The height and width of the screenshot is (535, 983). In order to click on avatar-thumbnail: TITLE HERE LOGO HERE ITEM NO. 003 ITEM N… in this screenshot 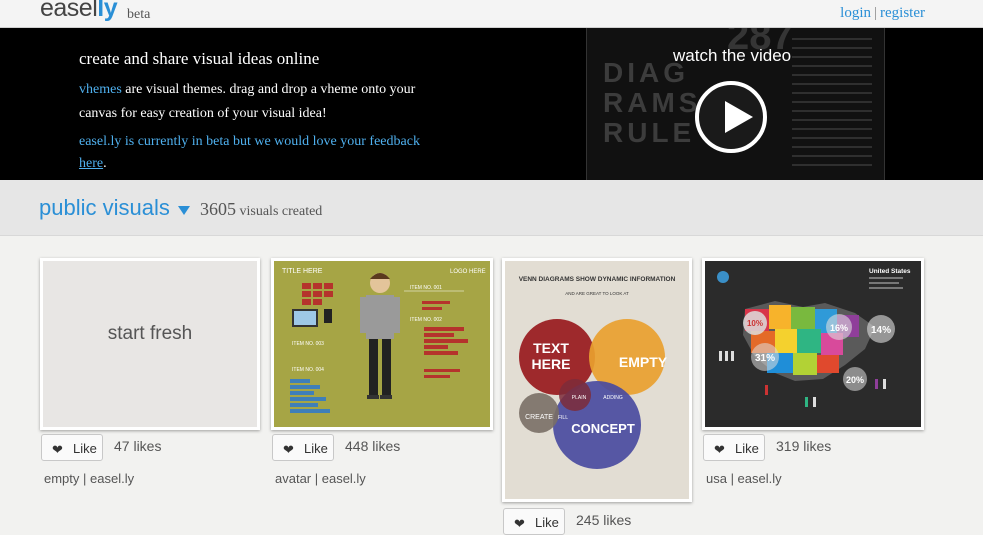, I will do `click(382, 344)`.